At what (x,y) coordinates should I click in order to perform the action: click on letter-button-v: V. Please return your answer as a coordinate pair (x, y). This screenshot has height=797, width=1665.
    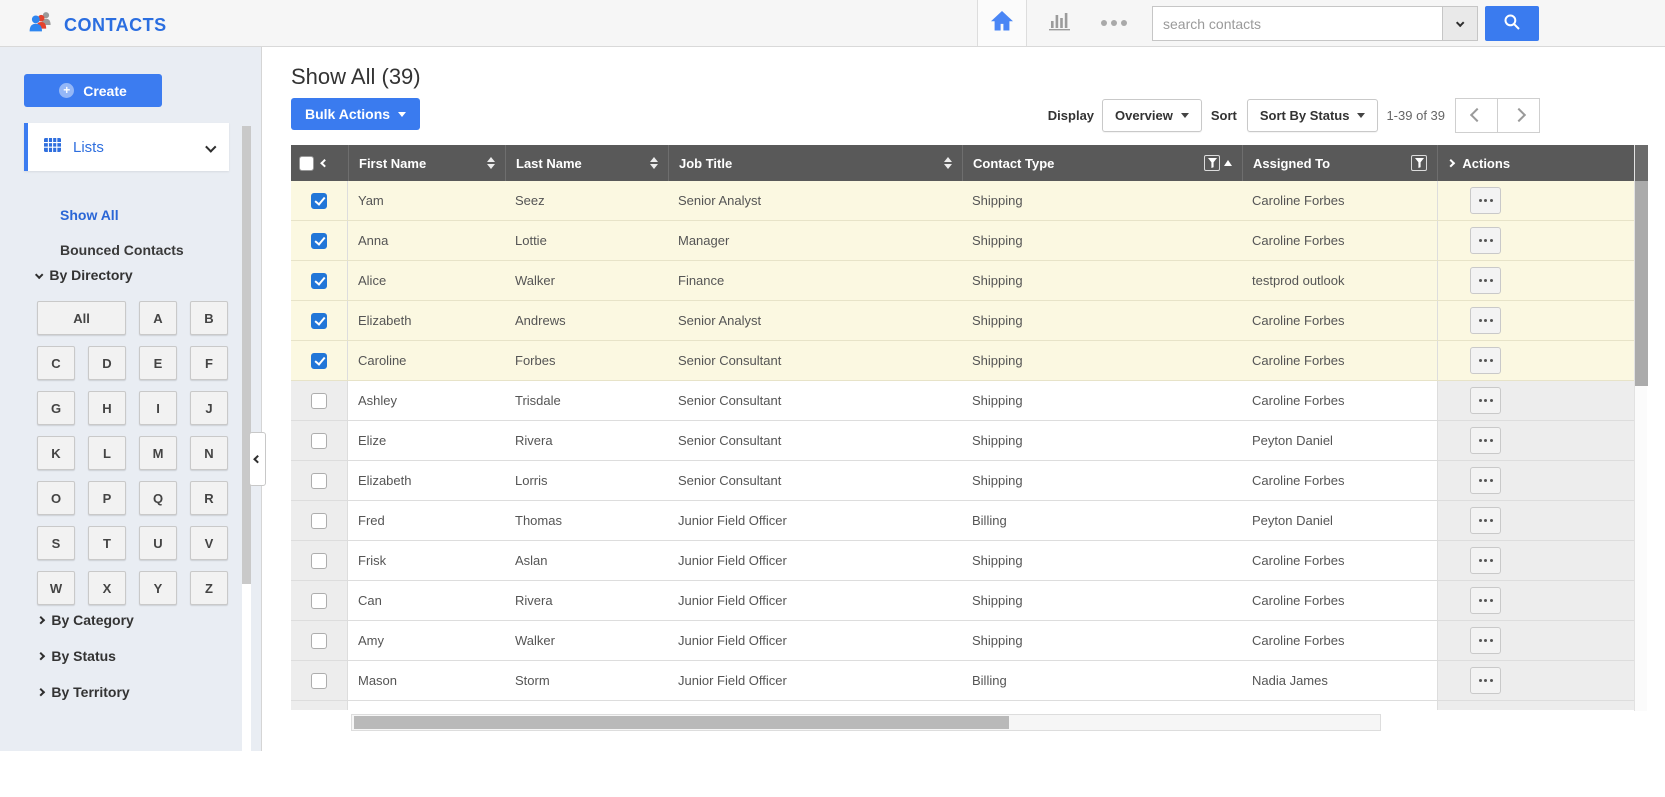
    Looking at the image, I should click on (209, 543).